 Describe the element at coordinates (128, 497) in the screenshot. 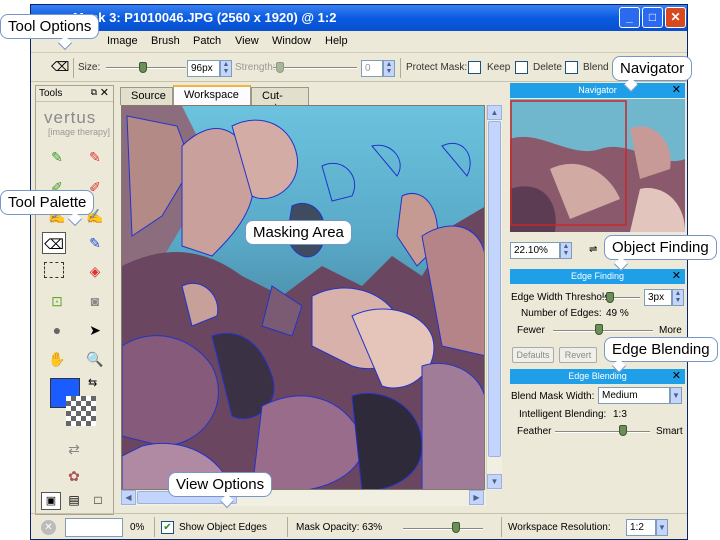

I see `scroll-left-arrow: ◀` at that location.